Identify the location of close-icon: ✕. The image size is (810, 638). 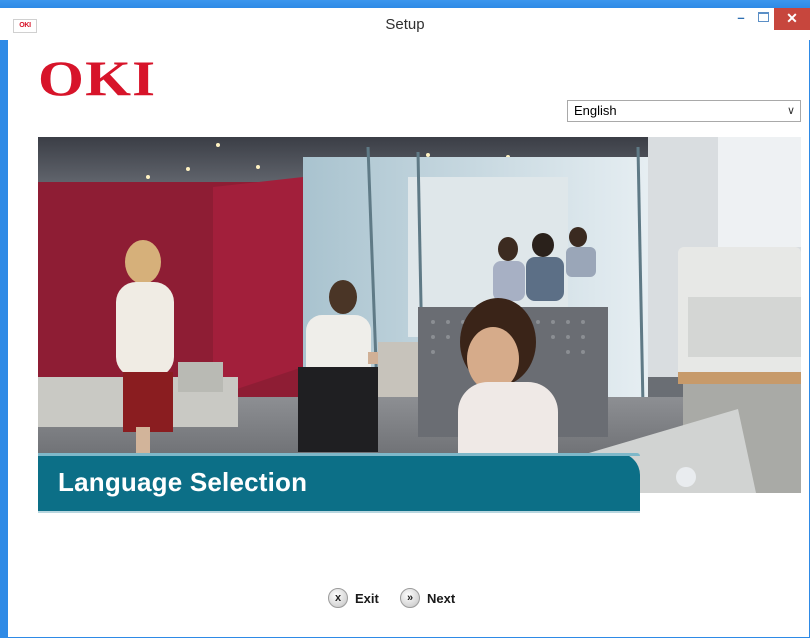
(792, 18).